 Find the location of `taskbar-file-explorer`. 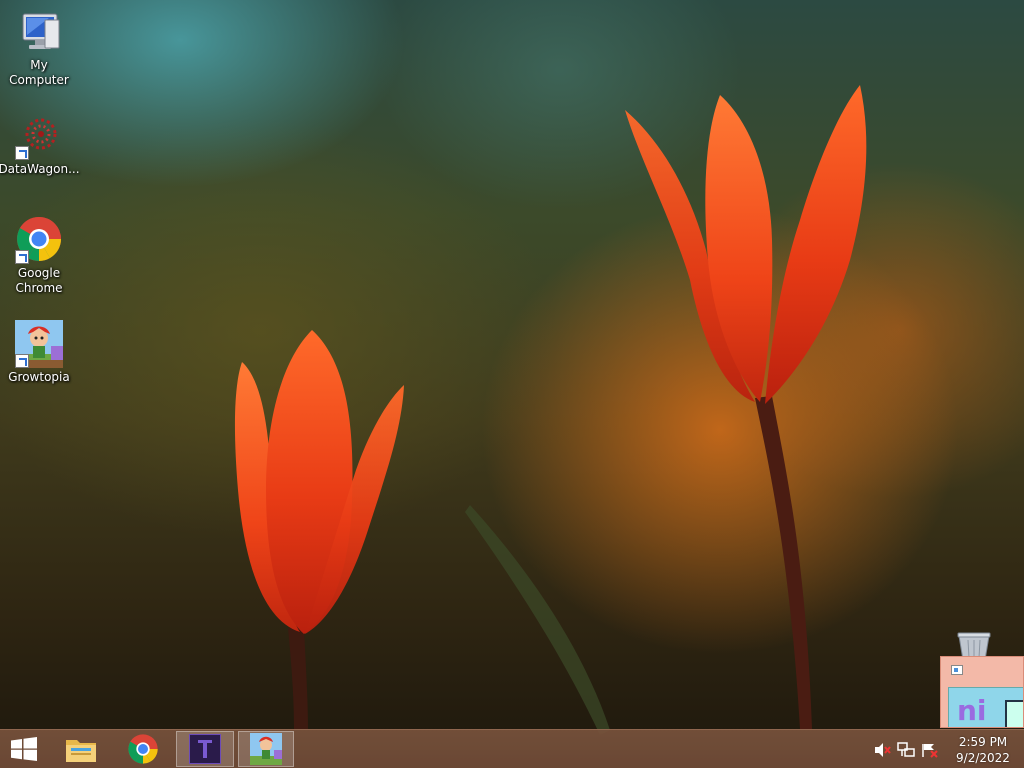

taskbar-file-explorer is located at coordinates (81, 749).